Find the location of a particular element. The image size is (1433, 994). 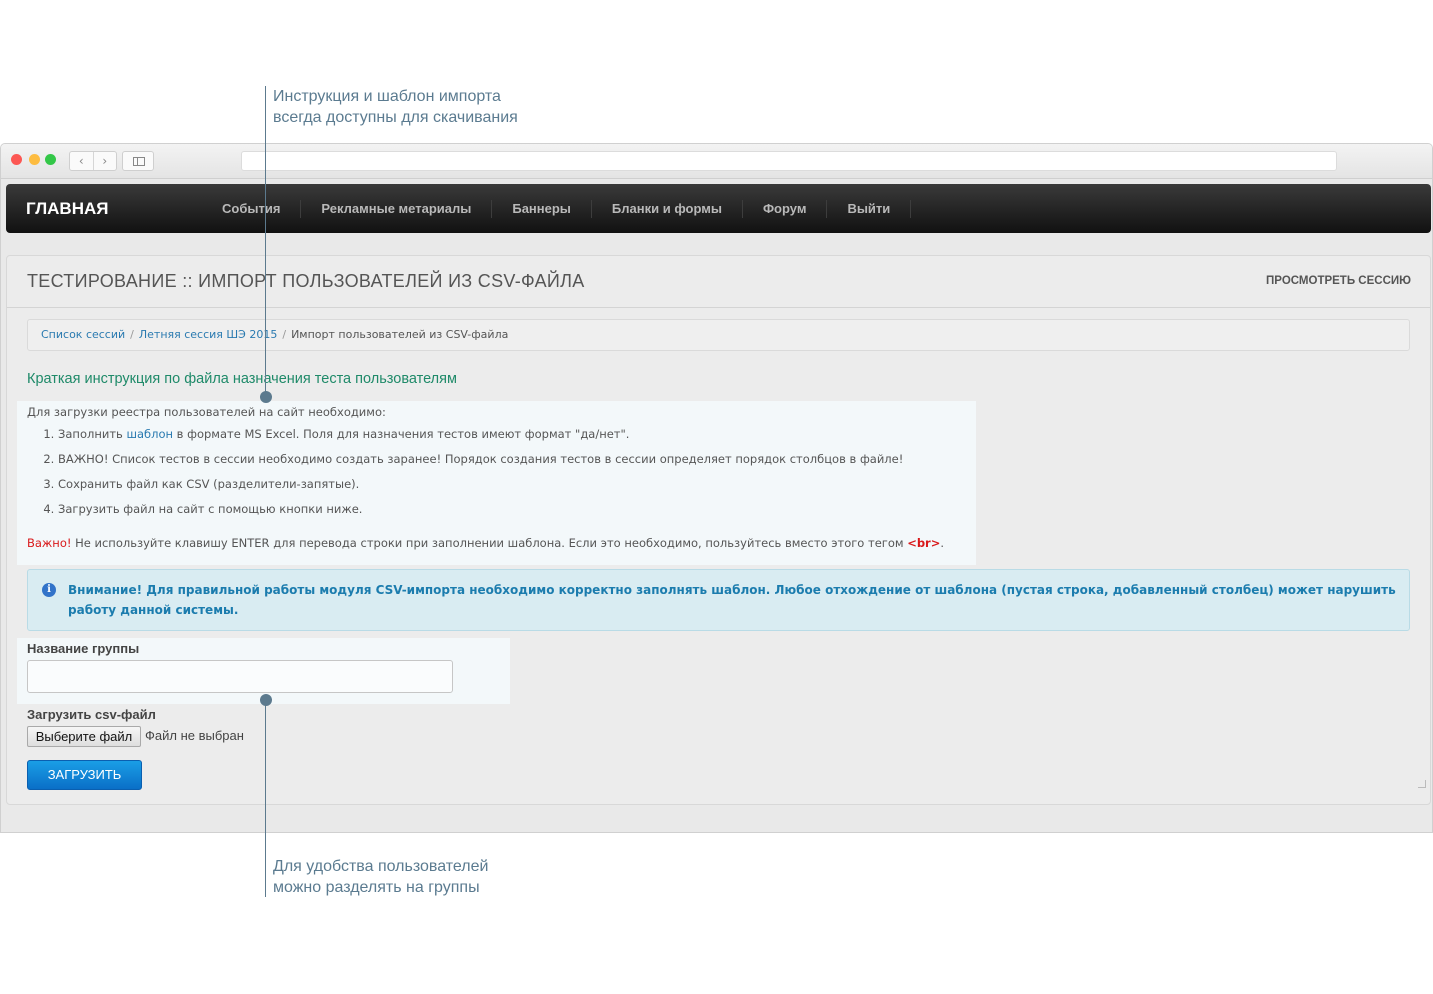

view-session-link: ПРОСМОТРЕТЬ СЕССИЮ is located at coordinates (1338, 281).